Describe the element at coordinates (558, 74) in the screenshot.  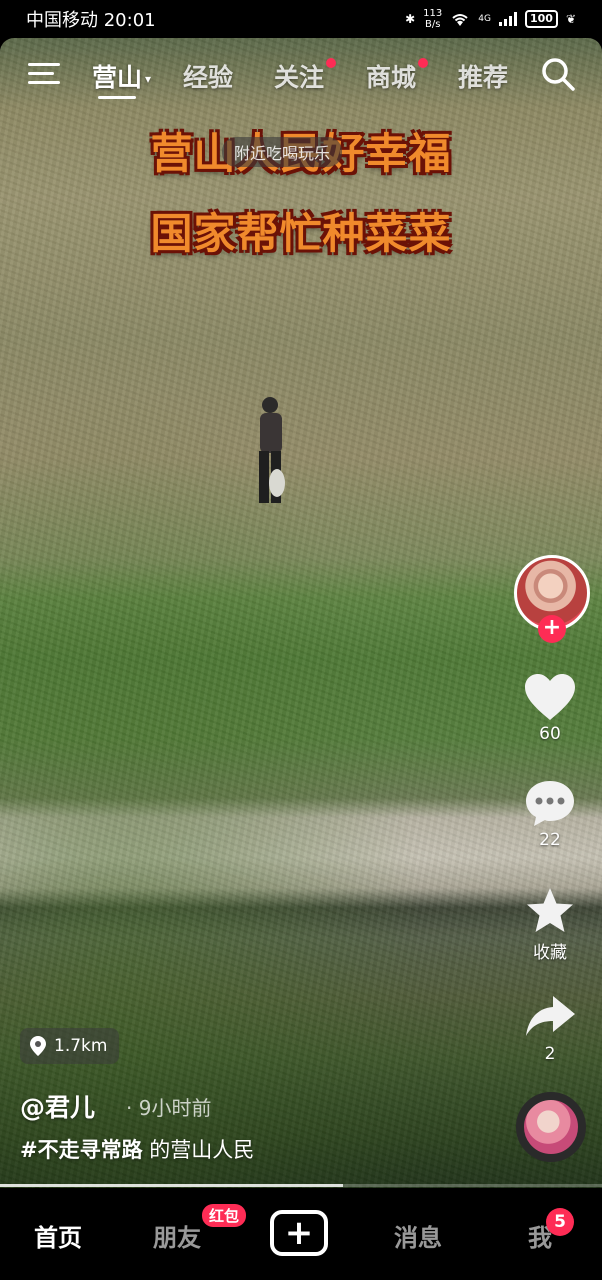
I see `search-icon` at that location.